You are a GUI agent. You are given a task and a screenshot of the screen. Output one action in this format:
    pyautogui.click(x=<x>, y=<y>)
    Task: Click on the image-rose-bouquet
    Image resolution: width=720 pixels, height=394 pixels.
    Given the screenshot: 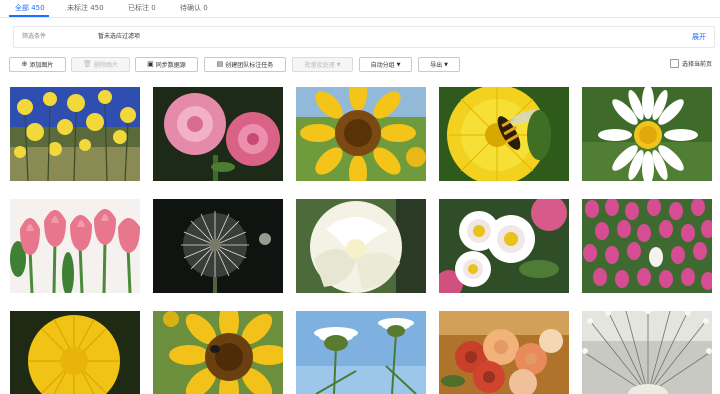 What is the action you would take?
    pyautogui.click(x=504, y=352)
    